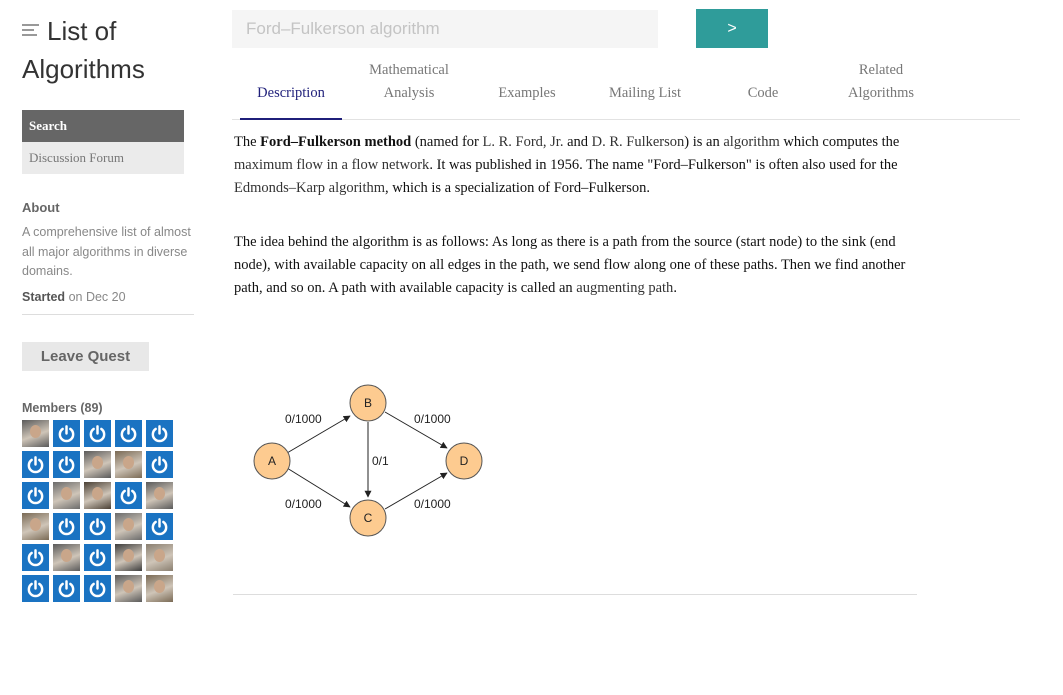 Image resolution: width=1063 pixels, height=695 pixels. Describe the element at coordinates (839, 142) in the screenshot. I see `p1-mid4: which computes the` at that location.